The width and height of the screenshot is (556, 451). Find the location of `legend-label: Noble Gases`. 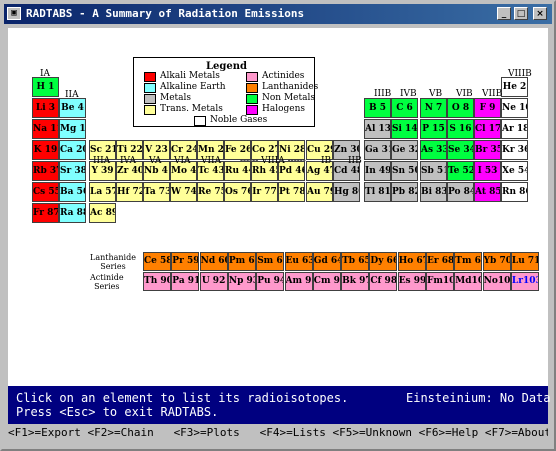

legend-label: Noble Gases is located at coordinates (239, 120).